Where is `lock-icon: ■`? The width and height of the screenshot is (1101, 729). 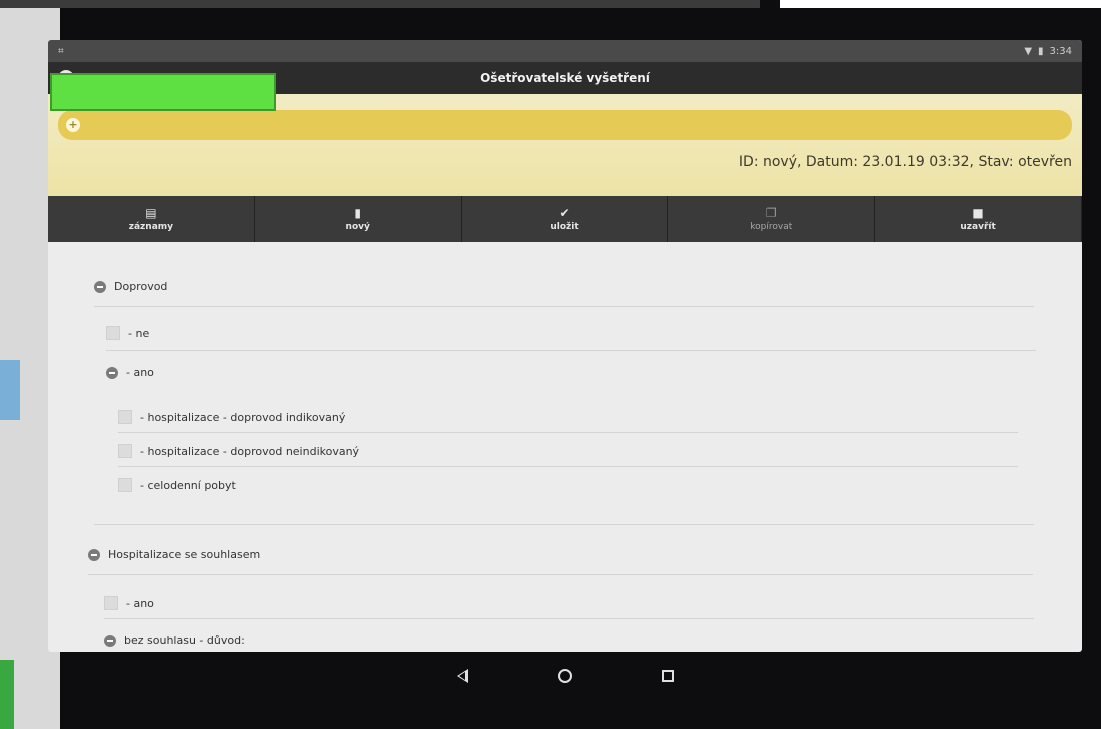 lock-icon: ■ is located at coordinates (978, 213).